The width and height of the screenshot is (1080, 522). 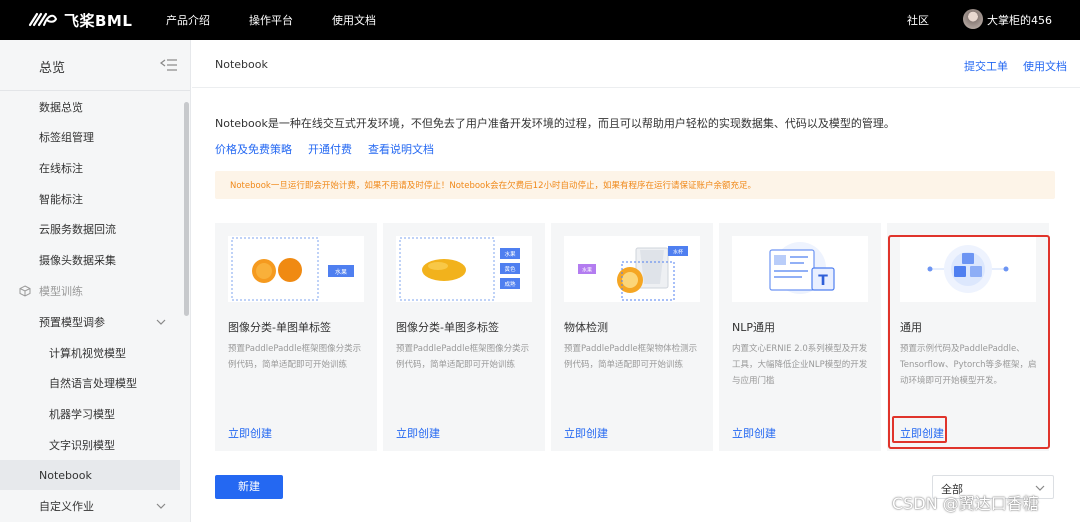 I want to click on cube-icon, so click(x=25, y=291).